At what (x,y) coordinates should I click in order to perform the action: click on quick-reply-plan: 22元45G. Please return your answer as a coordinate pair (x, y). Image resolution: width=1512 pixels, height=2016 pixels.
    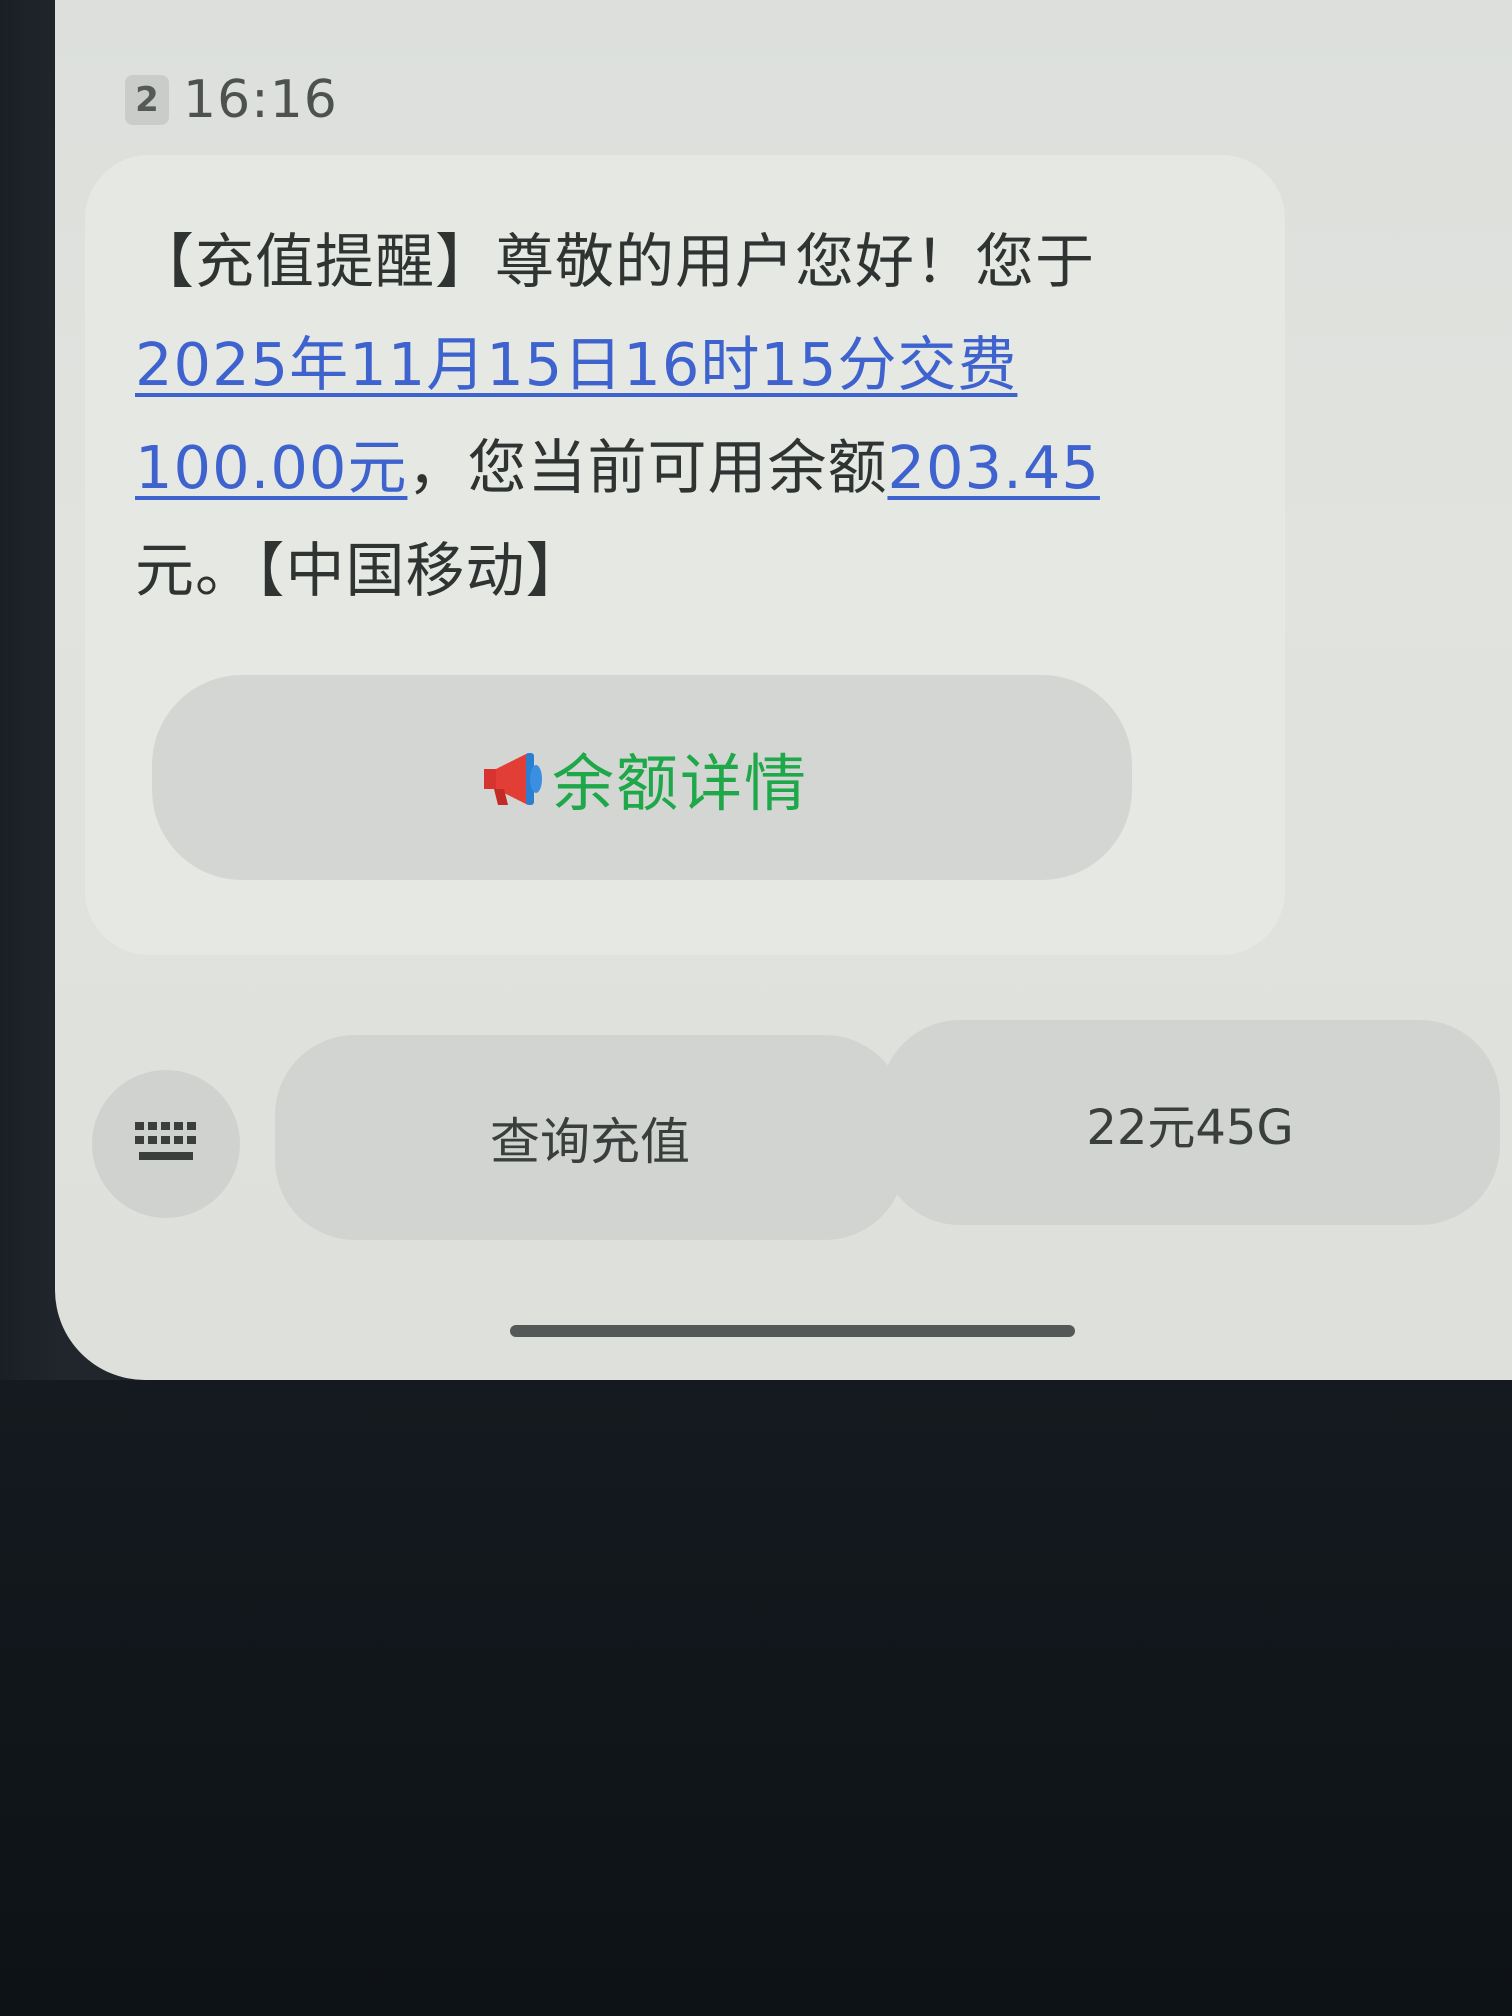
    Looking at the image, I should click on (1190, 1122).